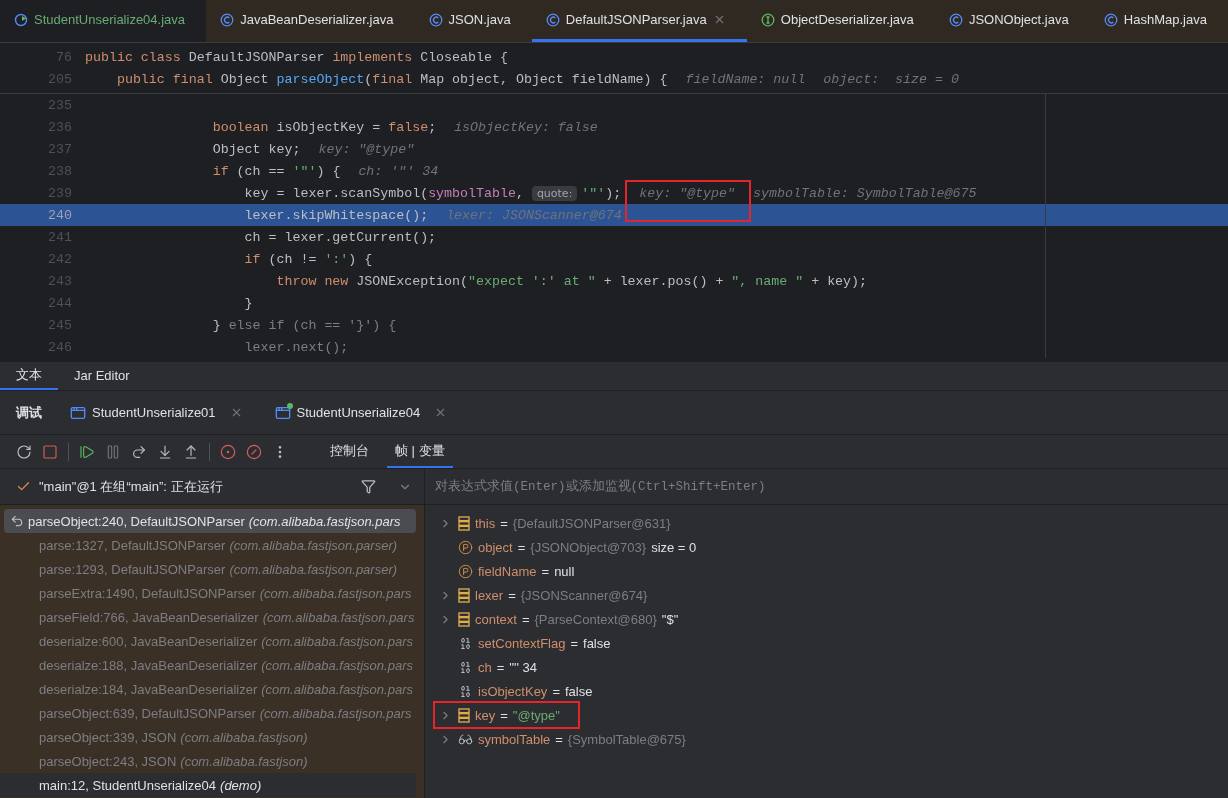 The height and width of the screenshot is (798, 1228). What do you see at coordinates (489, 595) in the screenshot?
I see `variable-name: lexer` at bounding box center [489, 595].